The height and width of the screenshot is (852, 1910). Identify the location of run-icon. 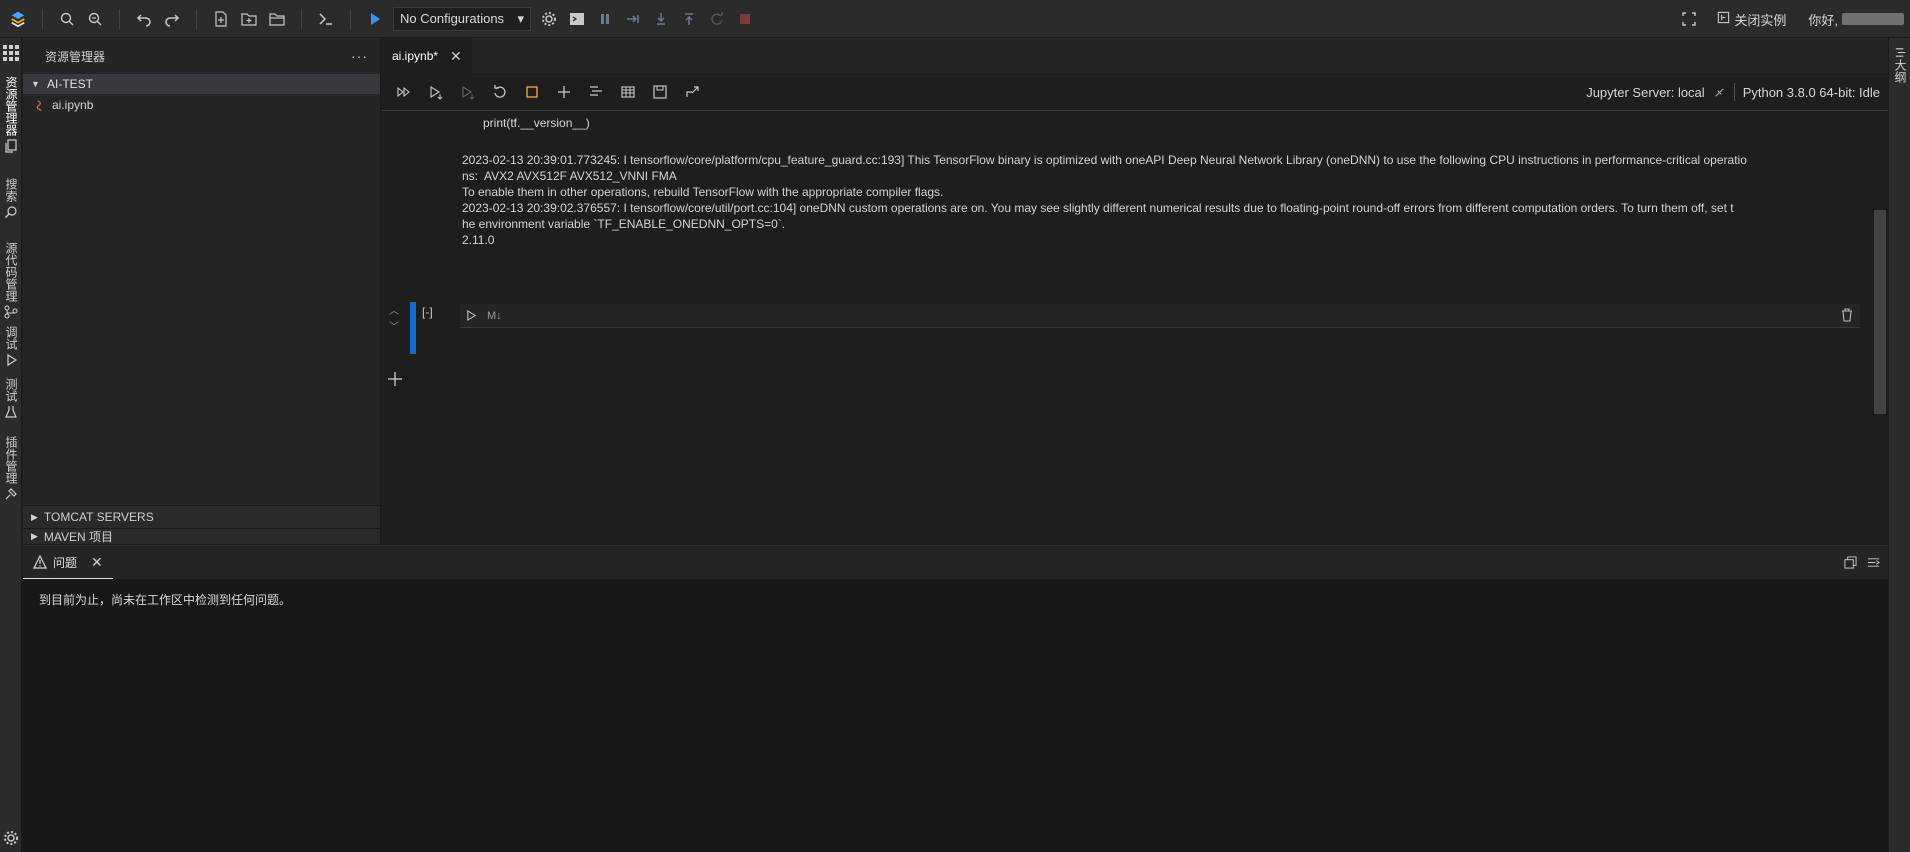
(375, 19).